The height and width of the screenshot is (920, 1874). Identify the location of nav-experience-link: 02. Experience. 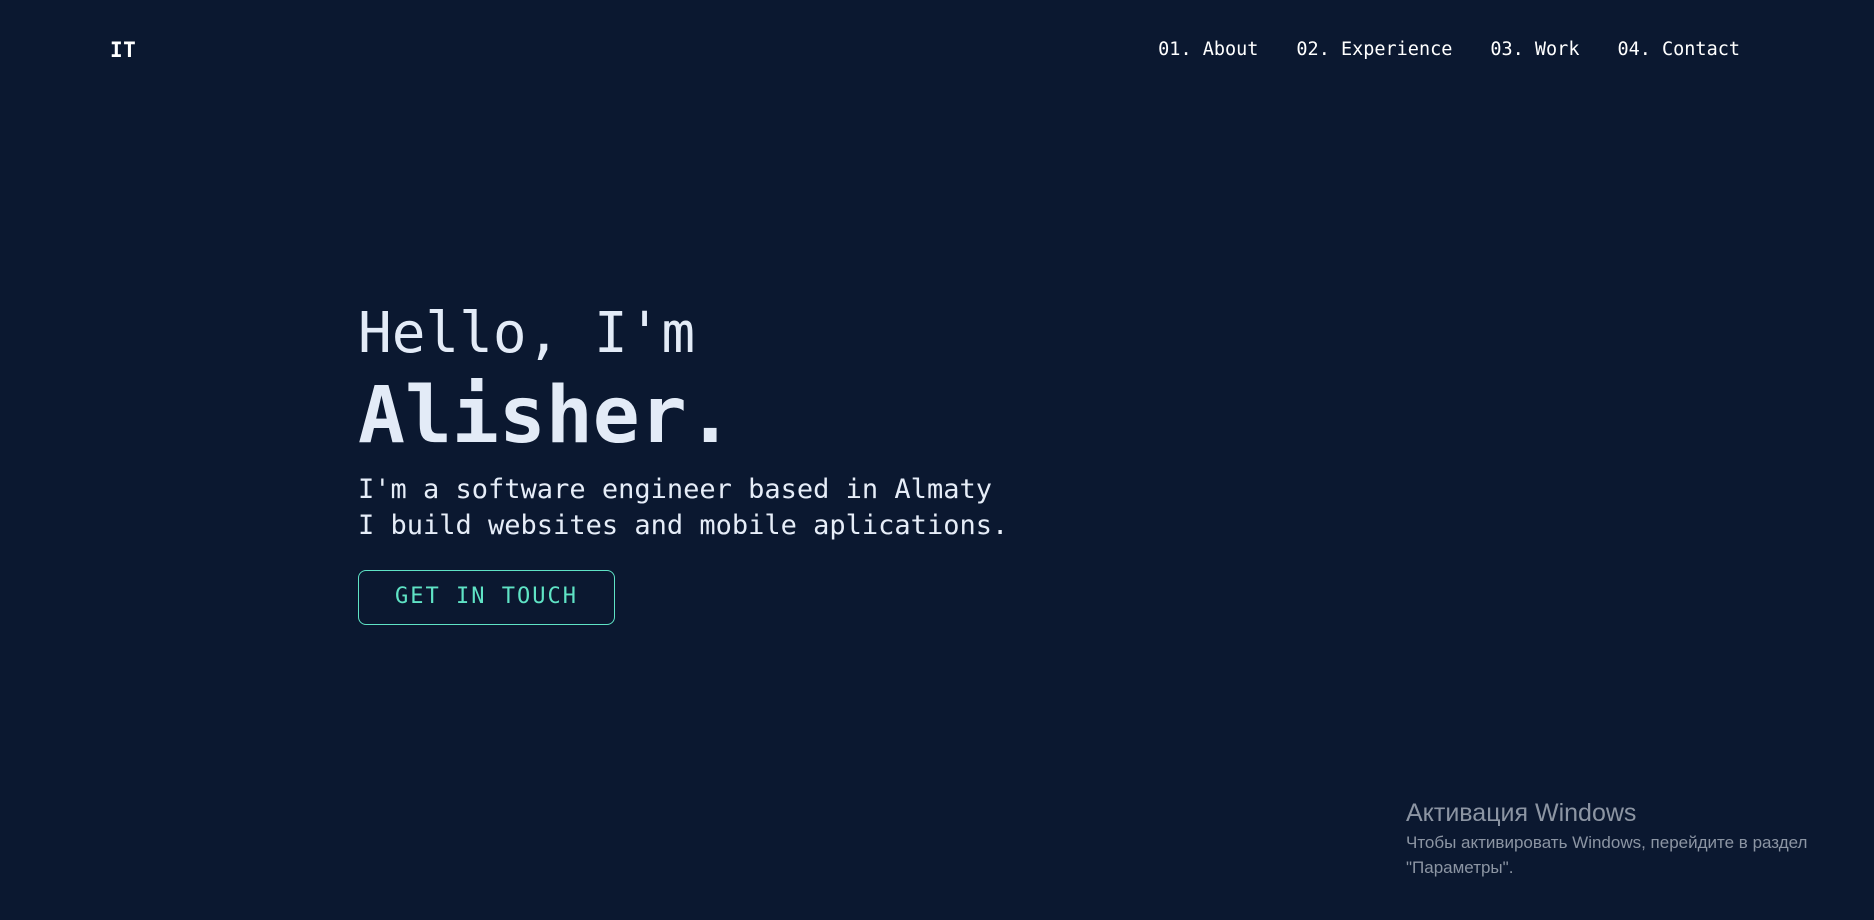
(1374, 50).